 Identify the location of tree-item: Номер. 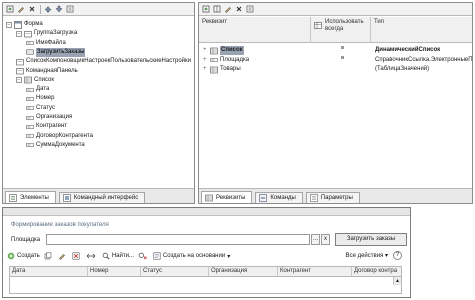
(98, 98).